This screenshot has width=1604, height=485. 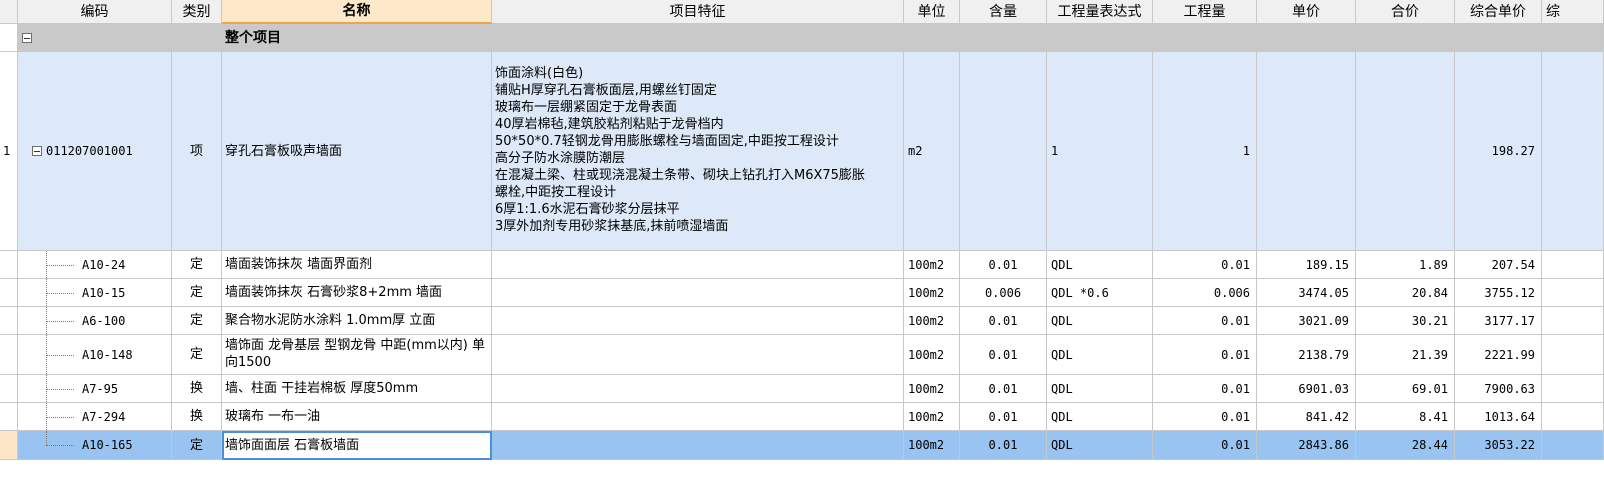 I want to click on column-header-extra: 综, so click(x=1573, y=12).